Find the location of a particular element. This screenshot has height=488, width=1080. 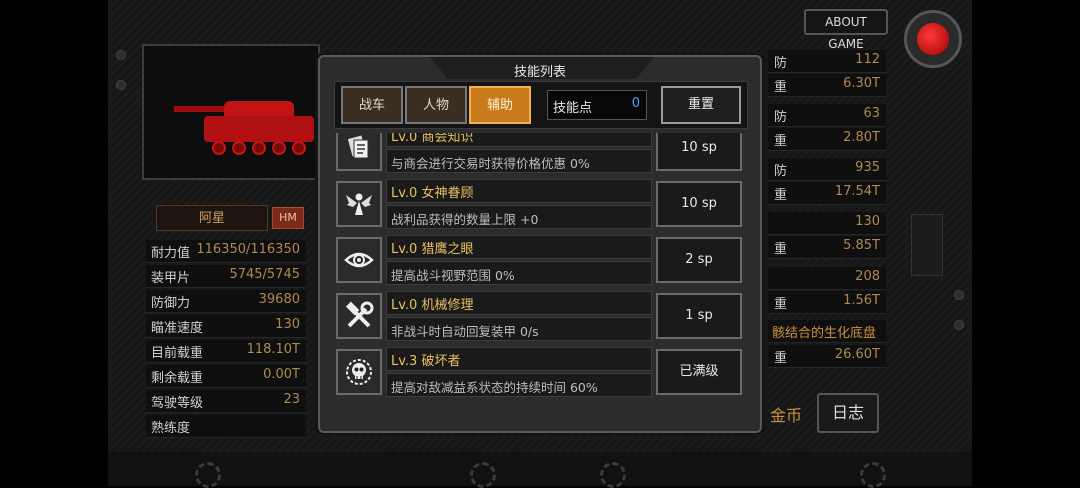

reset-button: 重置 is located at coordinates (701, 105).